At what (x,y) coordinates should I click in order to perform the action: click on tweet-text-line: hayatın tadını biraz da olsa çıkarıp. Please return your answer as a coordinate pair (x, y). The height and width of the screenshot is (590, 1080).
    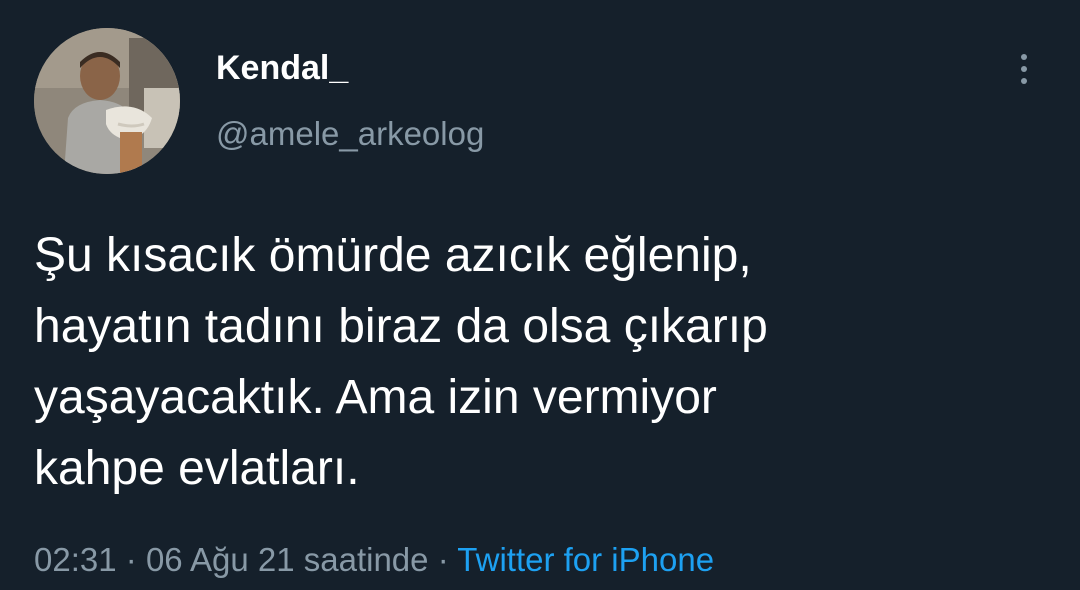
    Looking at the image, I should click on (401, 326).